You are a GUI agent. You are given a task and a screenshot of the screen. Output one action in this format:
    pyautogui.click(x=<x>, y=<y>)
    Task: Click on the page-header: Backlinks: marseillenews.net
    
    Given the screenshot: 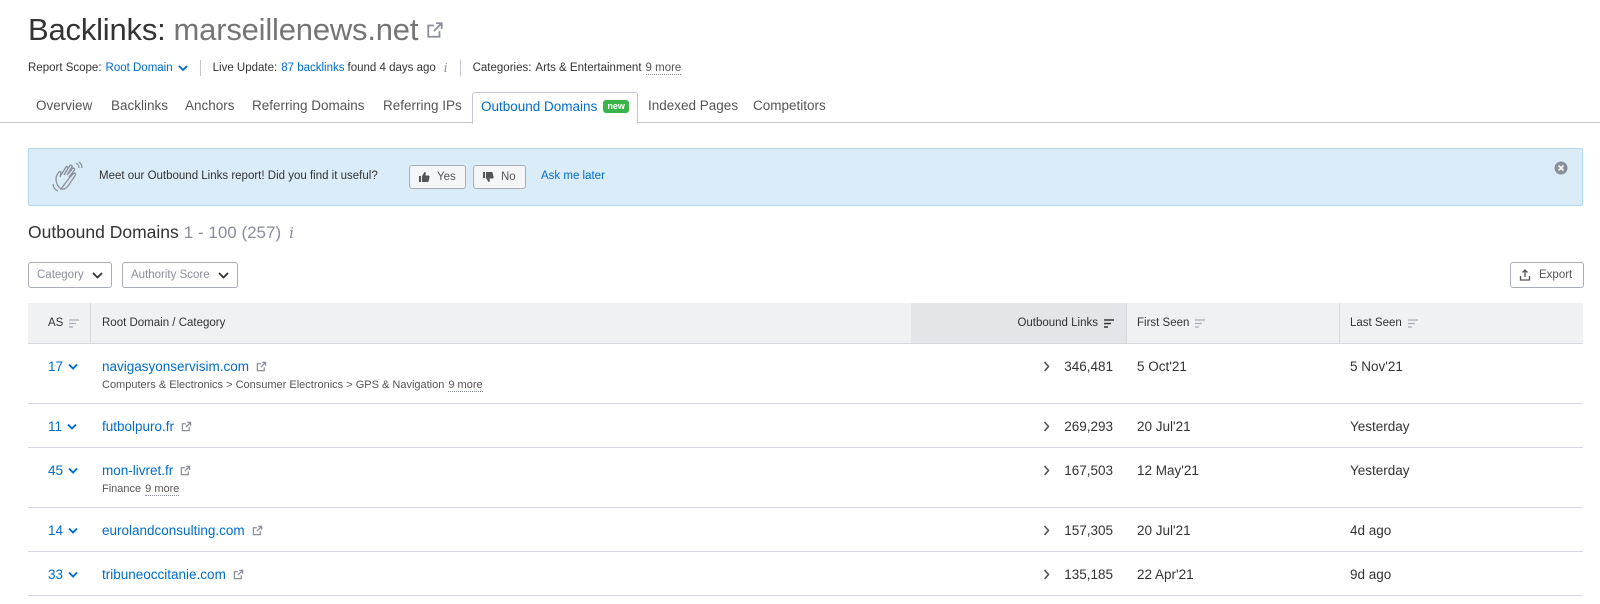 What is the action you would take?
    pyautogui.click(x=236, y=30)
    